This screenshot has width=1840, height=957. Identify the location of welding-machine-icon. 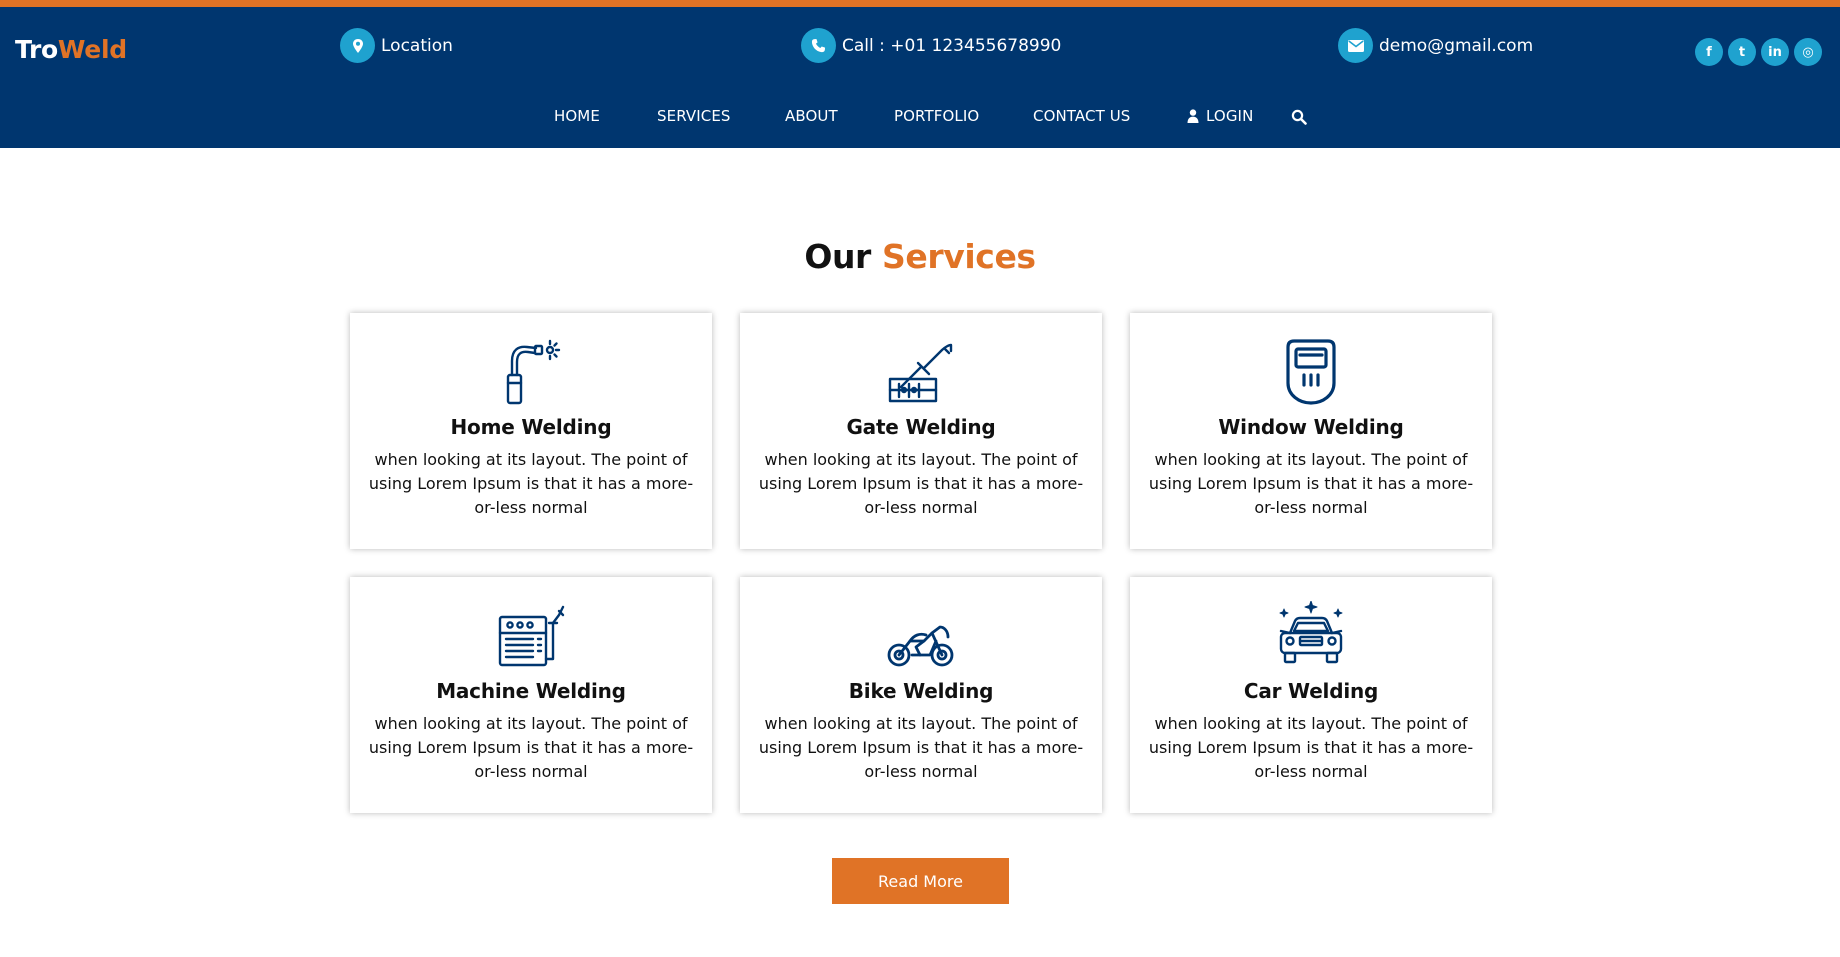
(531, 635).